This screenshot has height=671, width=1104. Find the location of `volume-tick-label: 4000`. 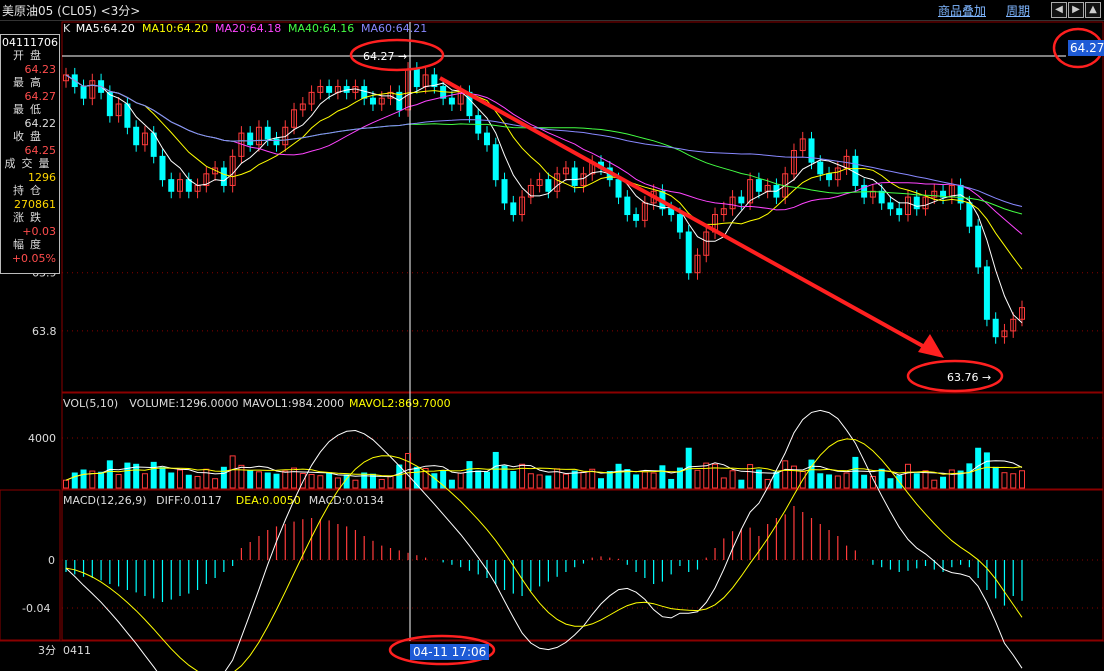

volume-tick-label: 4000 is located at coordinates (42, 438).